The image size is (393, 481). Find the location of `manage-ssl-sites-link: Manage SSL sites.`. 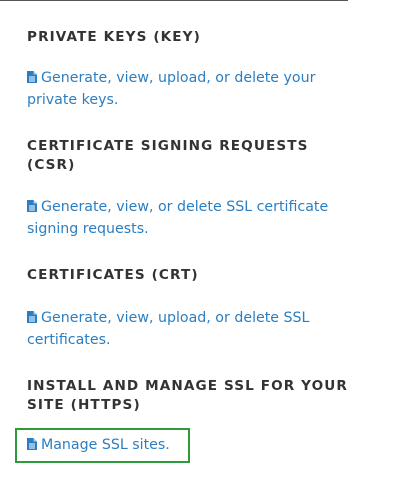

manage-ssl-sites-link: Manage SSL sites. is located at coordinates (98, 446).